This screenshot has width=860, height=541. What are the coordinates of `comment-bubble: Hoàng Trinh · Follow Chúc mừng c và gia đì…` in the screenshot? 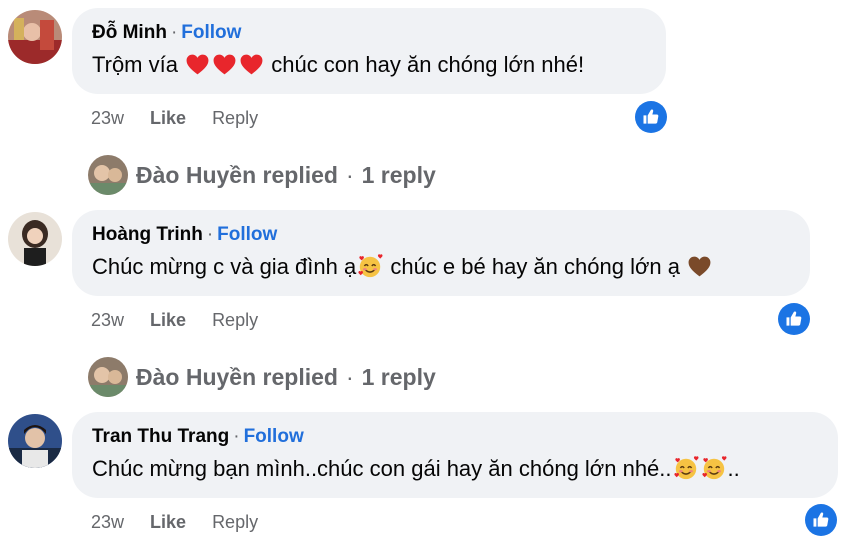 It's located at (441, 253).